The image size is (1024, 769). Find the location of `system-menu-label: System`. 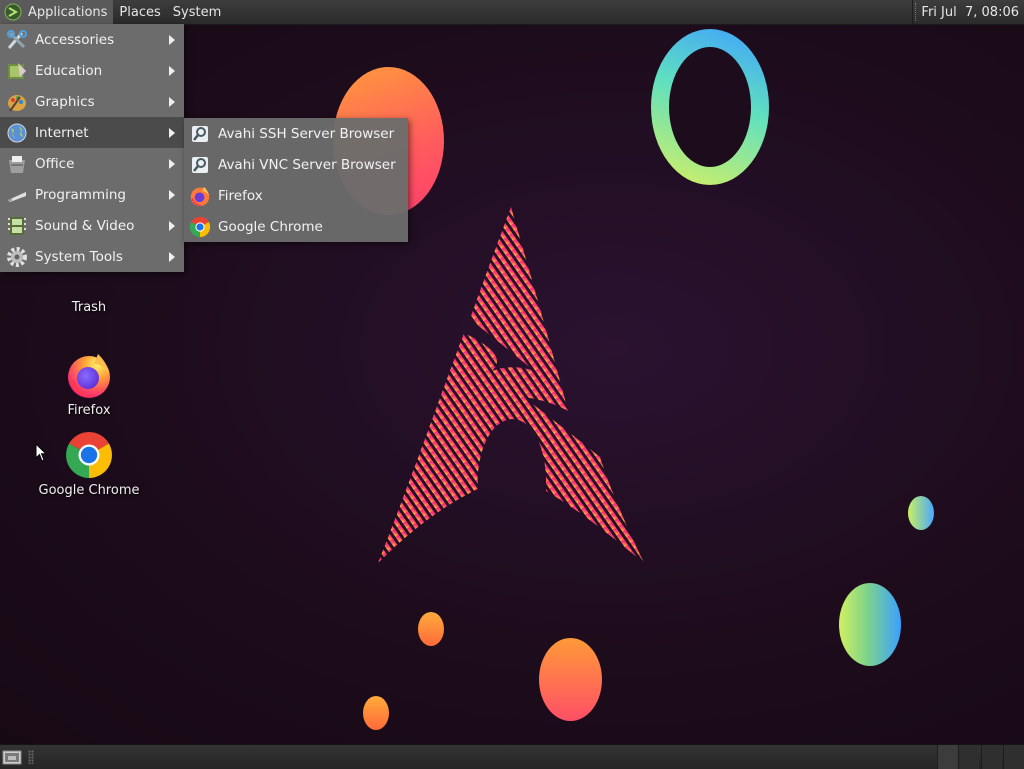

system-menu-label: System is located at coordinates (197, 12).